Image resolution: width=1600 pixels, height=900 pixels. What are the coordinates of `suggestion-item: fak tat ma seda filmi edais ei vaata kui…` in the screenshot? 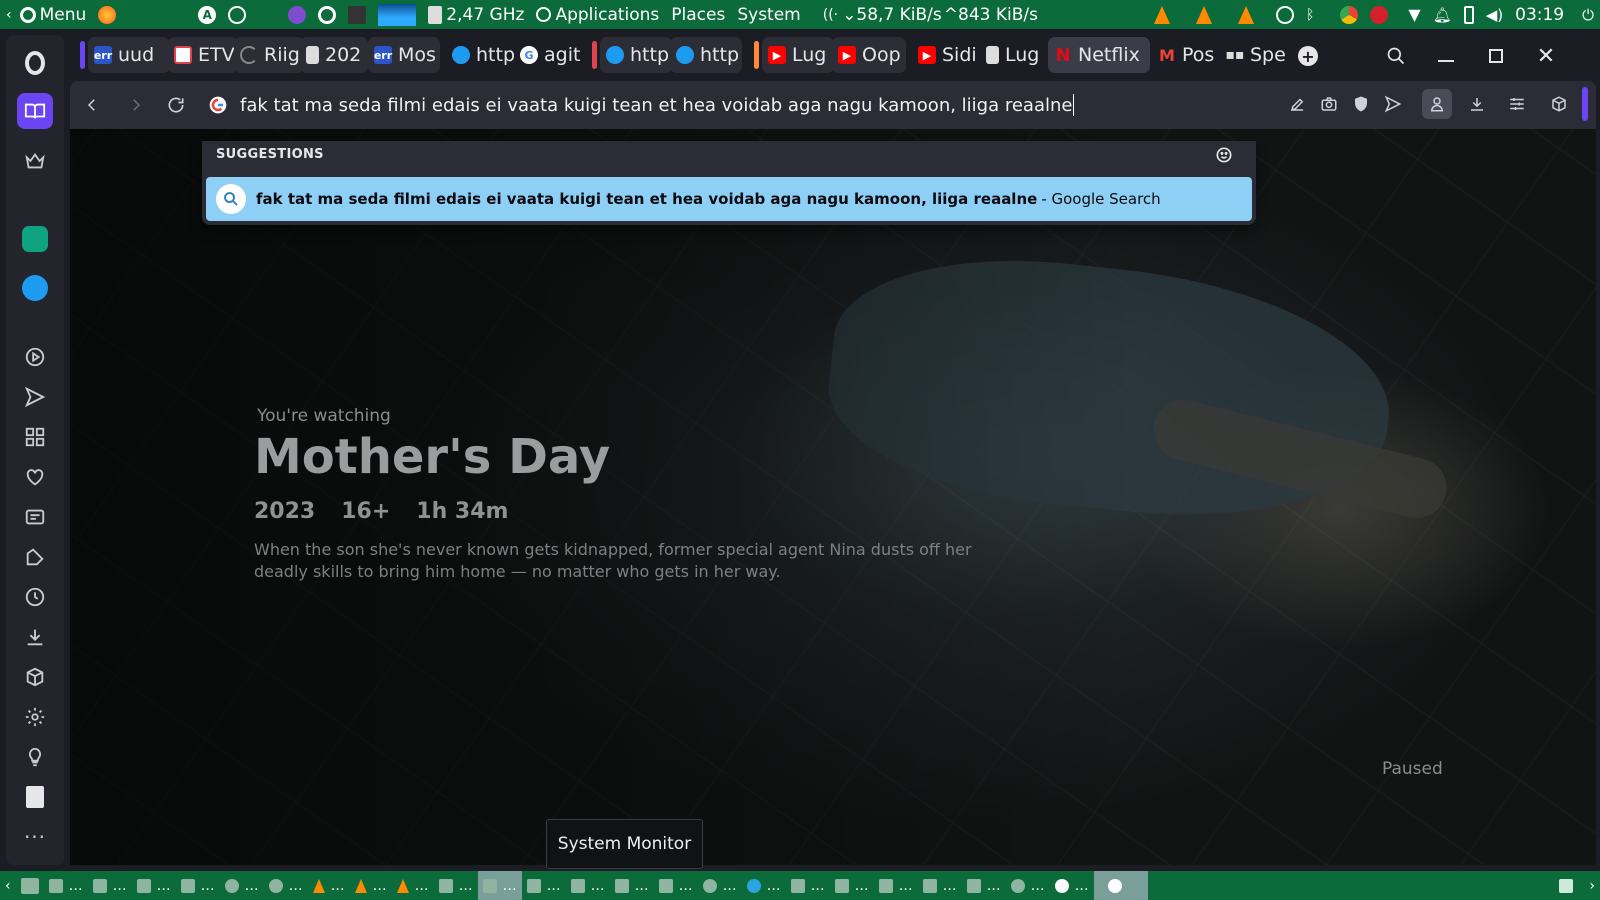 It's located at (729, 199).